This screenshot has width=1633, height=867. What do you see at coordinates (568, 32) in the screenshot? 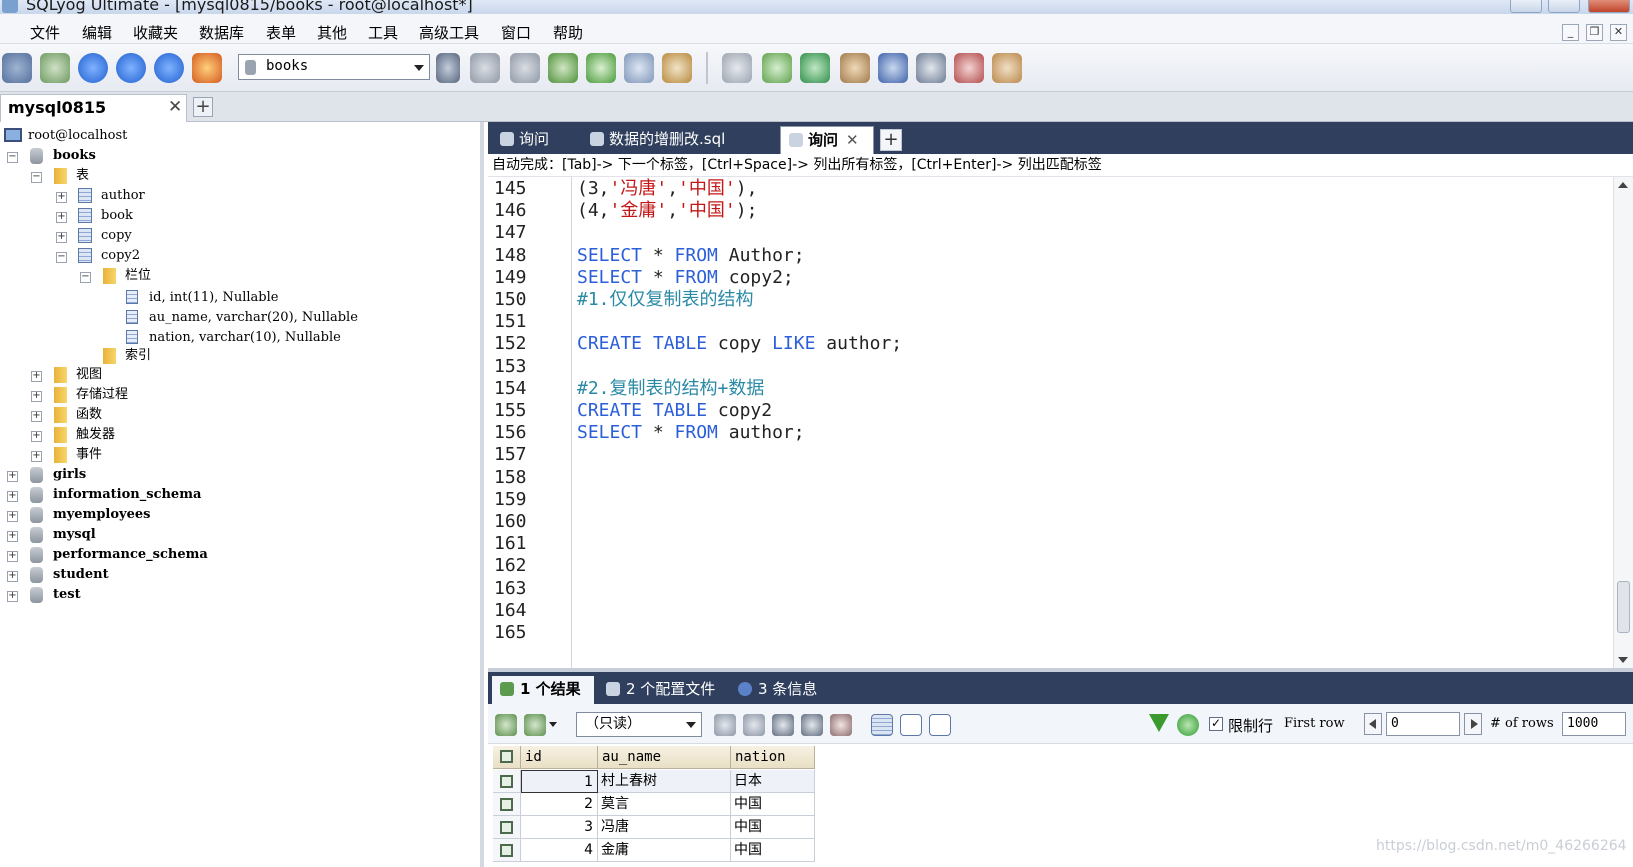
I see `menu-help: 帮助` at bounding box center [568, 32].